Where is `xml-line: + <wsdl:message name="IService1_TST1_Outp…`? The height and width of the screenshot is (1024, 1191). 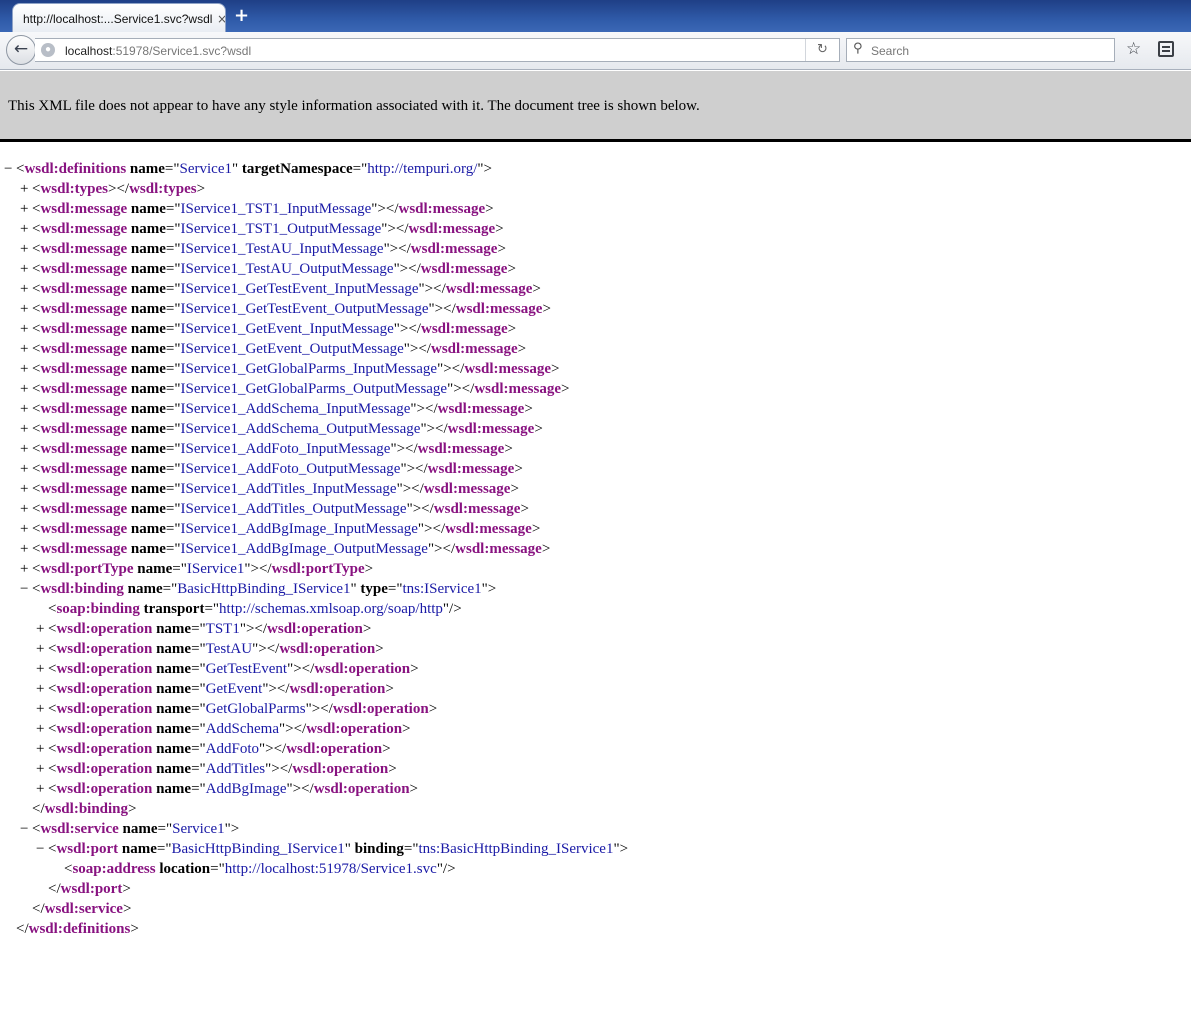
xml-line: + <wsdl:message name="IService1_TST1_Outp… is located at coordinates (262, 230).